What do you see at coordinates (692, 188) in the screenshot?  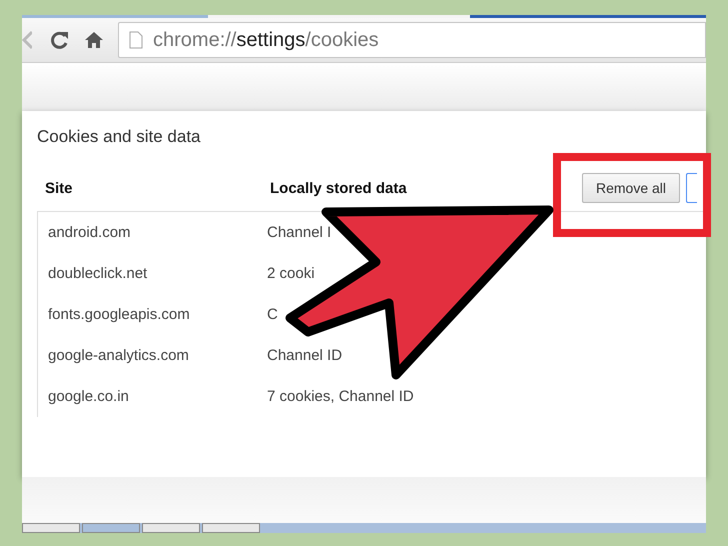 I see `button-edge` at bounding box center [692, 188].